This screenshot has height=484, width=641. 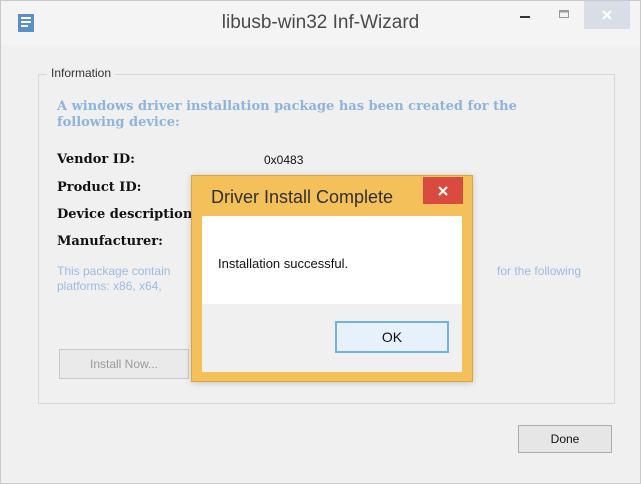 I want to click on manufacturer-label: Manufacturer:, so click(x=110, y=241).